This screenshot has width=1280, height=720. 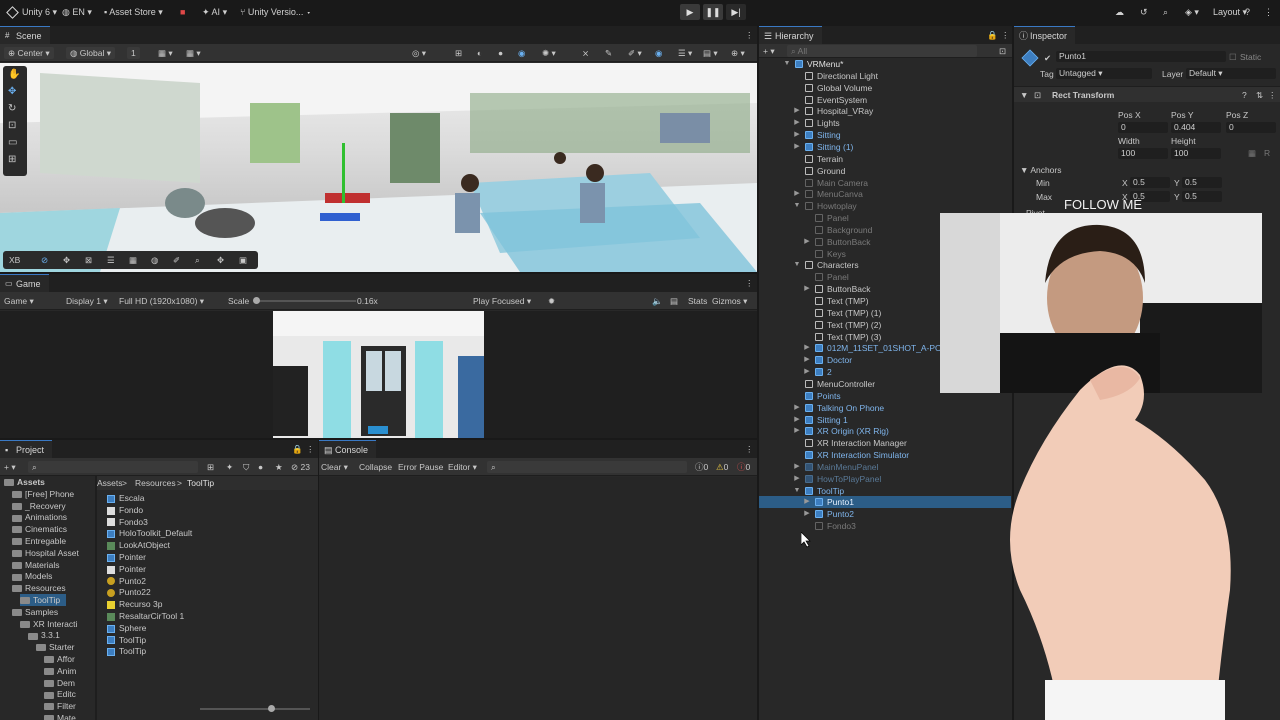 I want to click on project-file-item: Punto2, so click(x=126, y=581).